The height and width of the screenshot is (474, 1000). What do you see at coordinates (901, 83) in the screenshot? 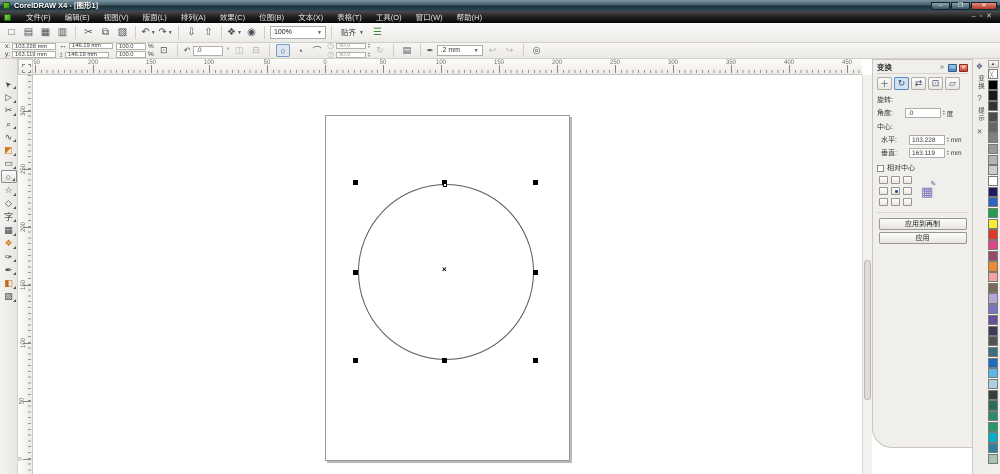
I see `transform-rotate-button: ↻` at bounding box center [901, 83].